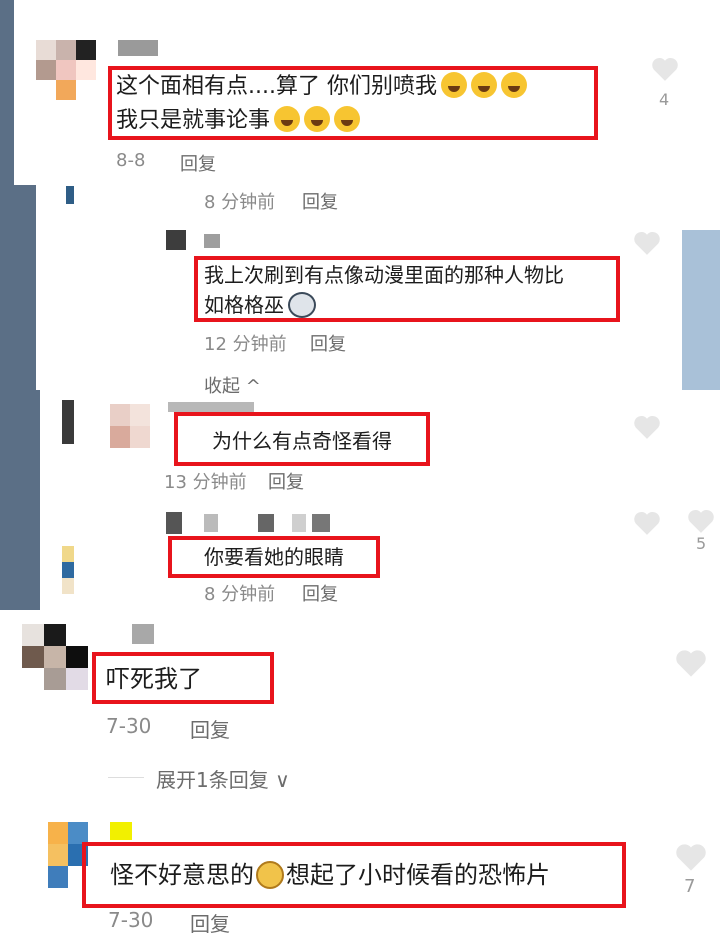 The image size is (720, 942). I want to click on comment-text-line2: 我只是就事论事, so click(238, 121).